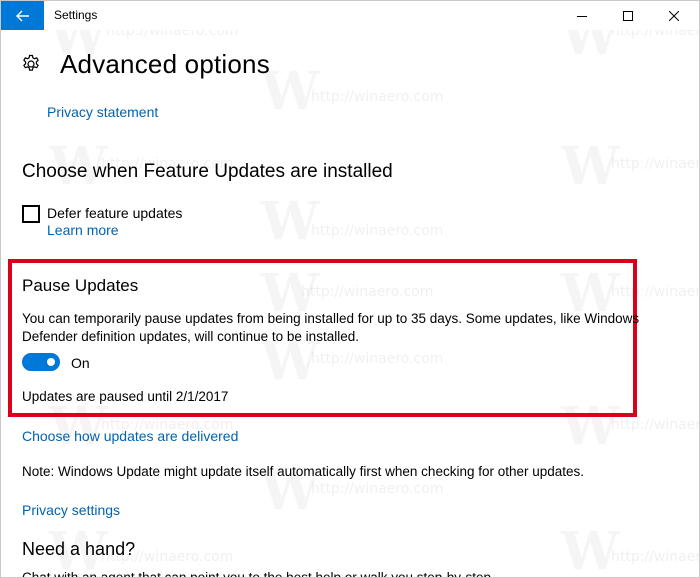  I want to click on privacy-statement-link: Privacy statement, so click(102, 112).